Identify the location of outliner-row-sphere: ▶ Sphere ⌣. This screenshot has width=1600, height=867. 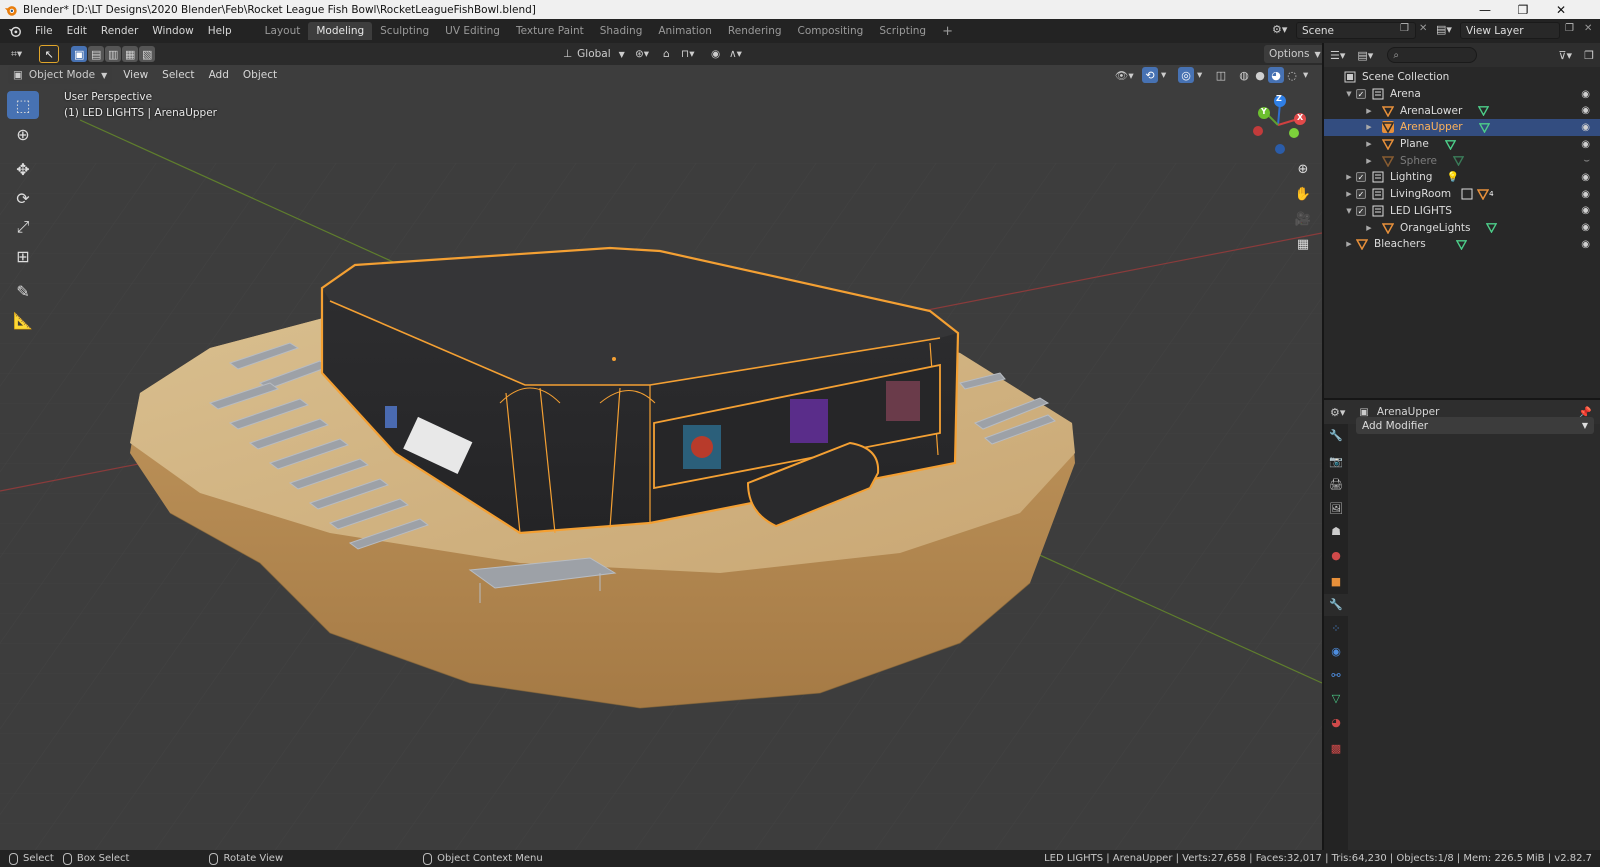
(1462, 160).